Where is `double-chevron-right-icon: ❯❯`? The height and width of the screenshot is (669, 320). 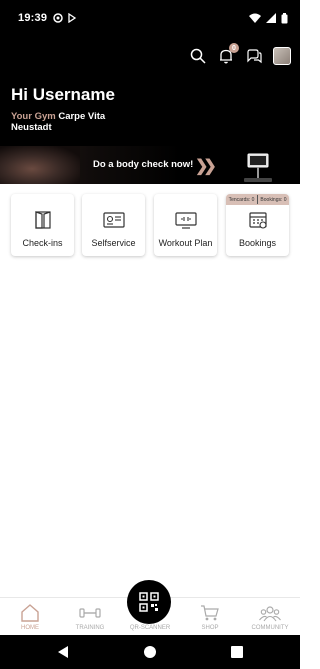
double-chevron-right-icon: ❯❯ is located at coordinates (206, 166).